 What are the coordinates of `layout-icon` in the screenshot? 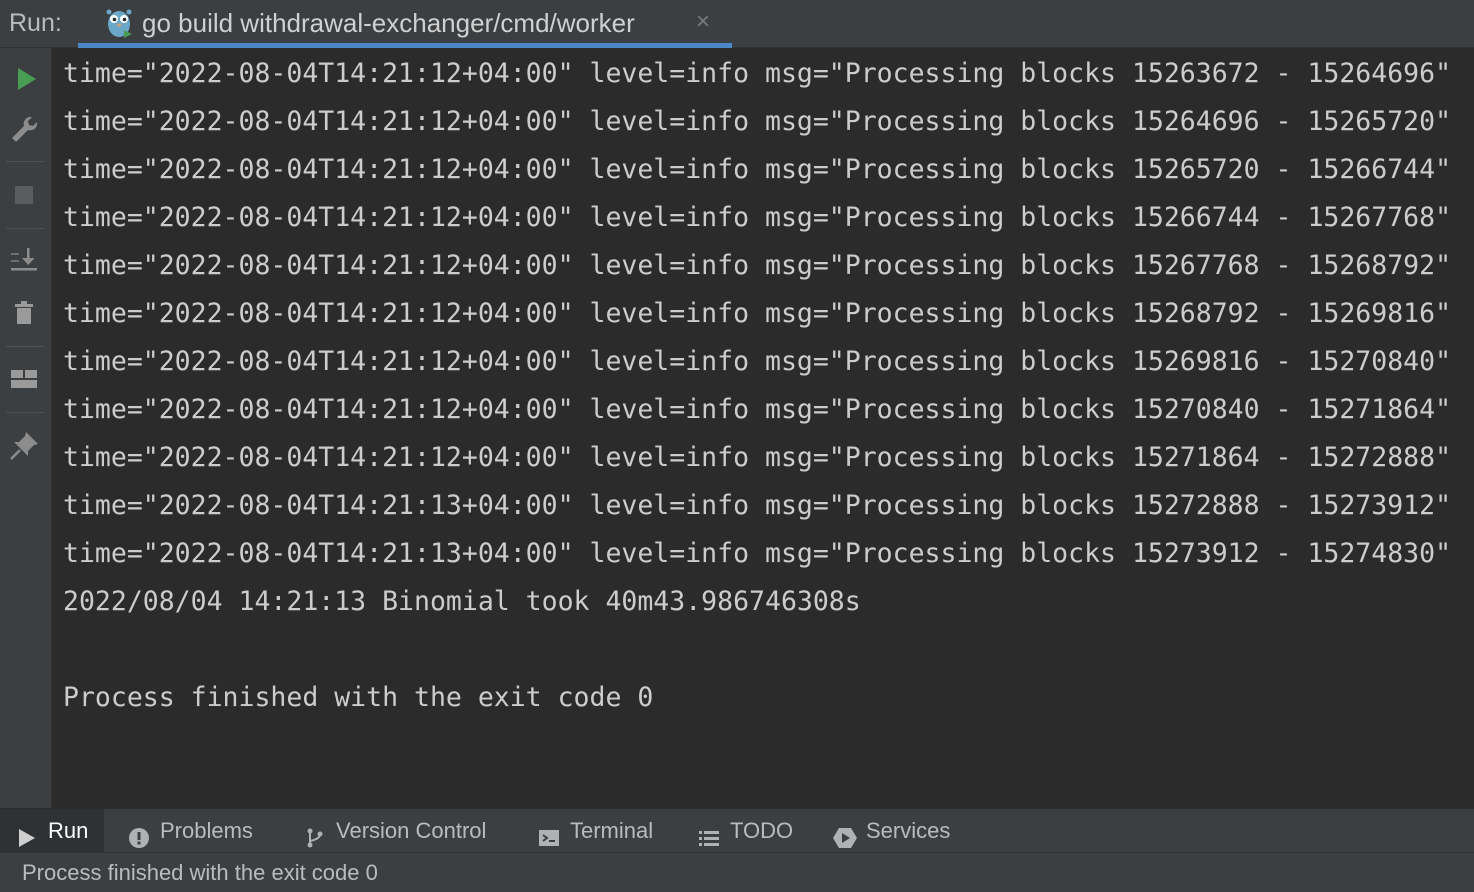 It's located at (25, 379).